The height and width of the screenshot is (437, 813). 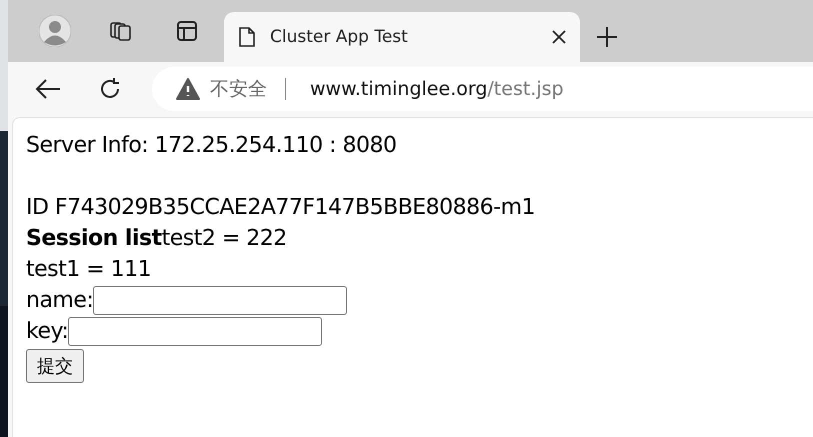 I want to click on submit-button: 提交, so click(x=55, y=366).